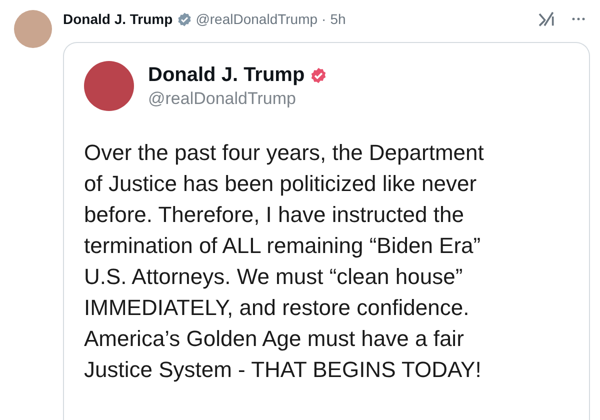 This screenshot has width=600, height=420. Describe the element at coordinates (547, 19) in the screenshot. I see `slash-logo-icon` at that location.